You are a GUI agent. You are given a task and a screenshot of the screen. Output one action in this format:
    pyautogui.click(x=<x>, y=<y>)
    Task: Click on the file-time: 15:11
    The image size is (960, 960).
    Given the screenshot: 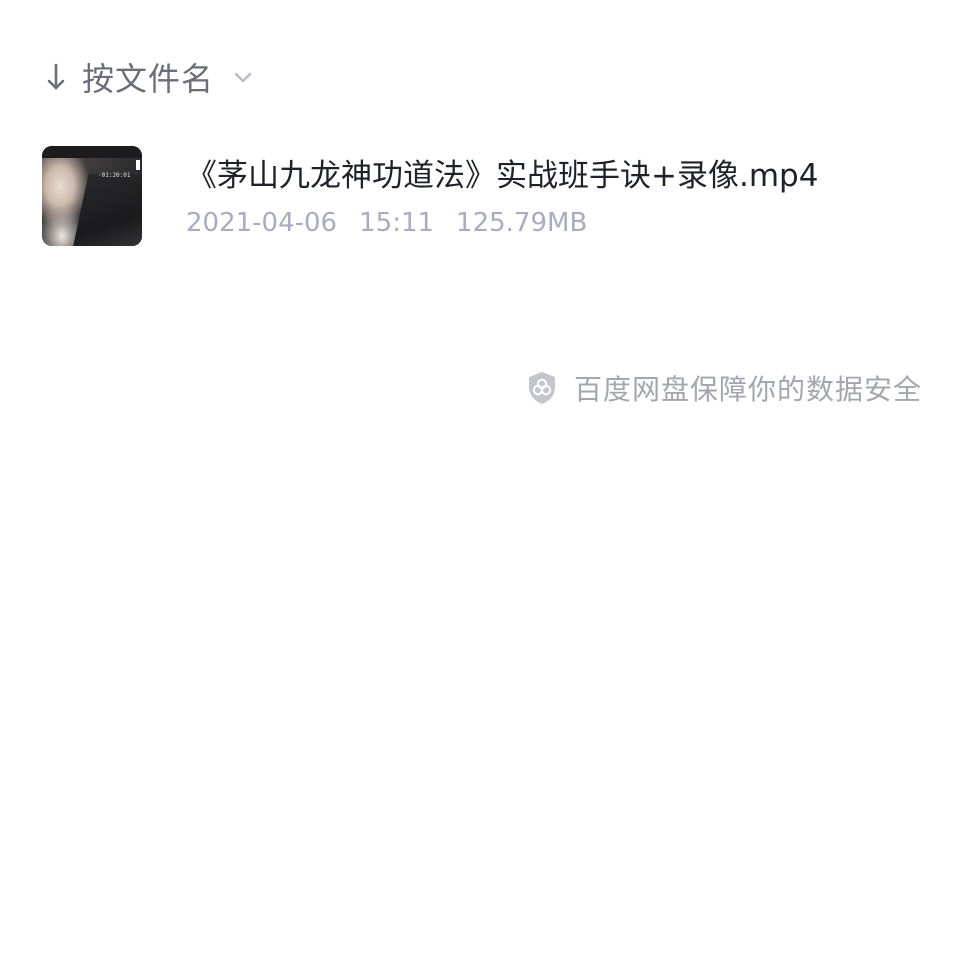 What is the action you would take?
    pyautogui.click(x=397, y=223)
    